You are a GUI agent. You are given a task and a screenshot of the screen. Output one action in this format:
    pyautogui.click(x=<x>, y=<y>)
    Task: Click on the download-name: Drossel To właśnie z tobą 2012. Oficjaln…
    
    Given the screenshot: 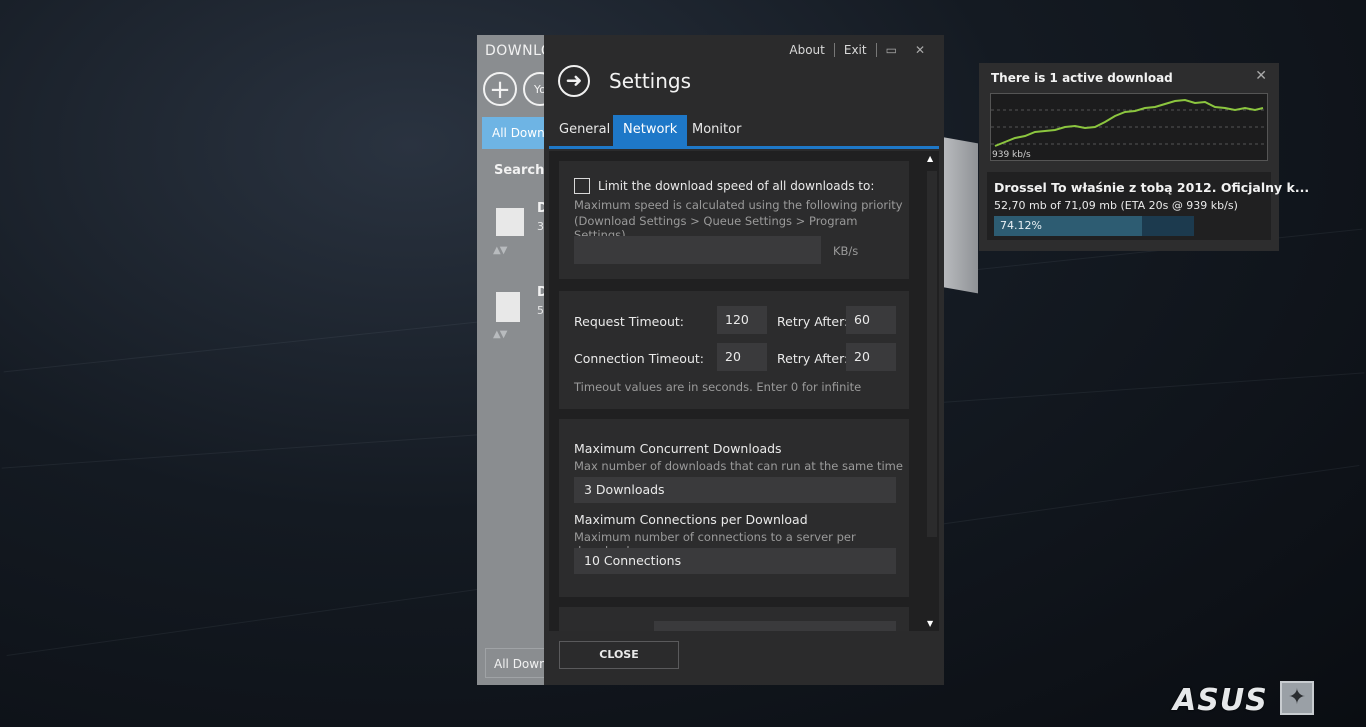 What is the action you would take?
    pyautogui.click(x=1152, y=187)
    